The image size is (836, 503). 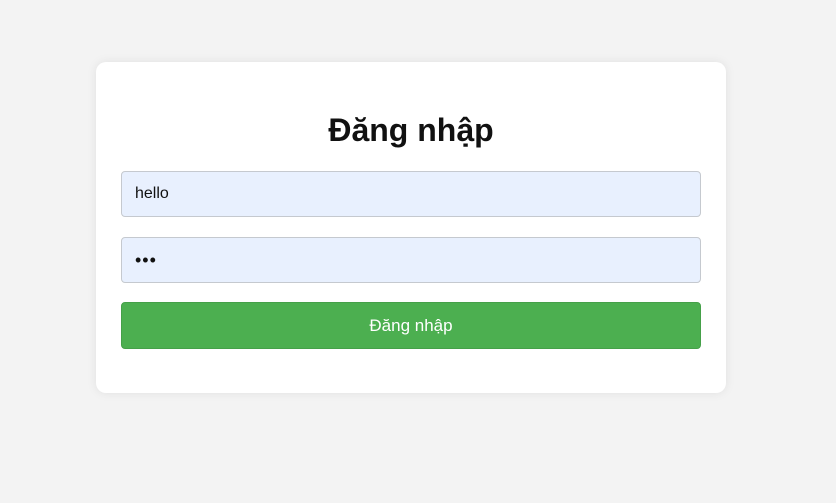 I want to click on login-title: Đăng nhập, so click(x=411, y=130).